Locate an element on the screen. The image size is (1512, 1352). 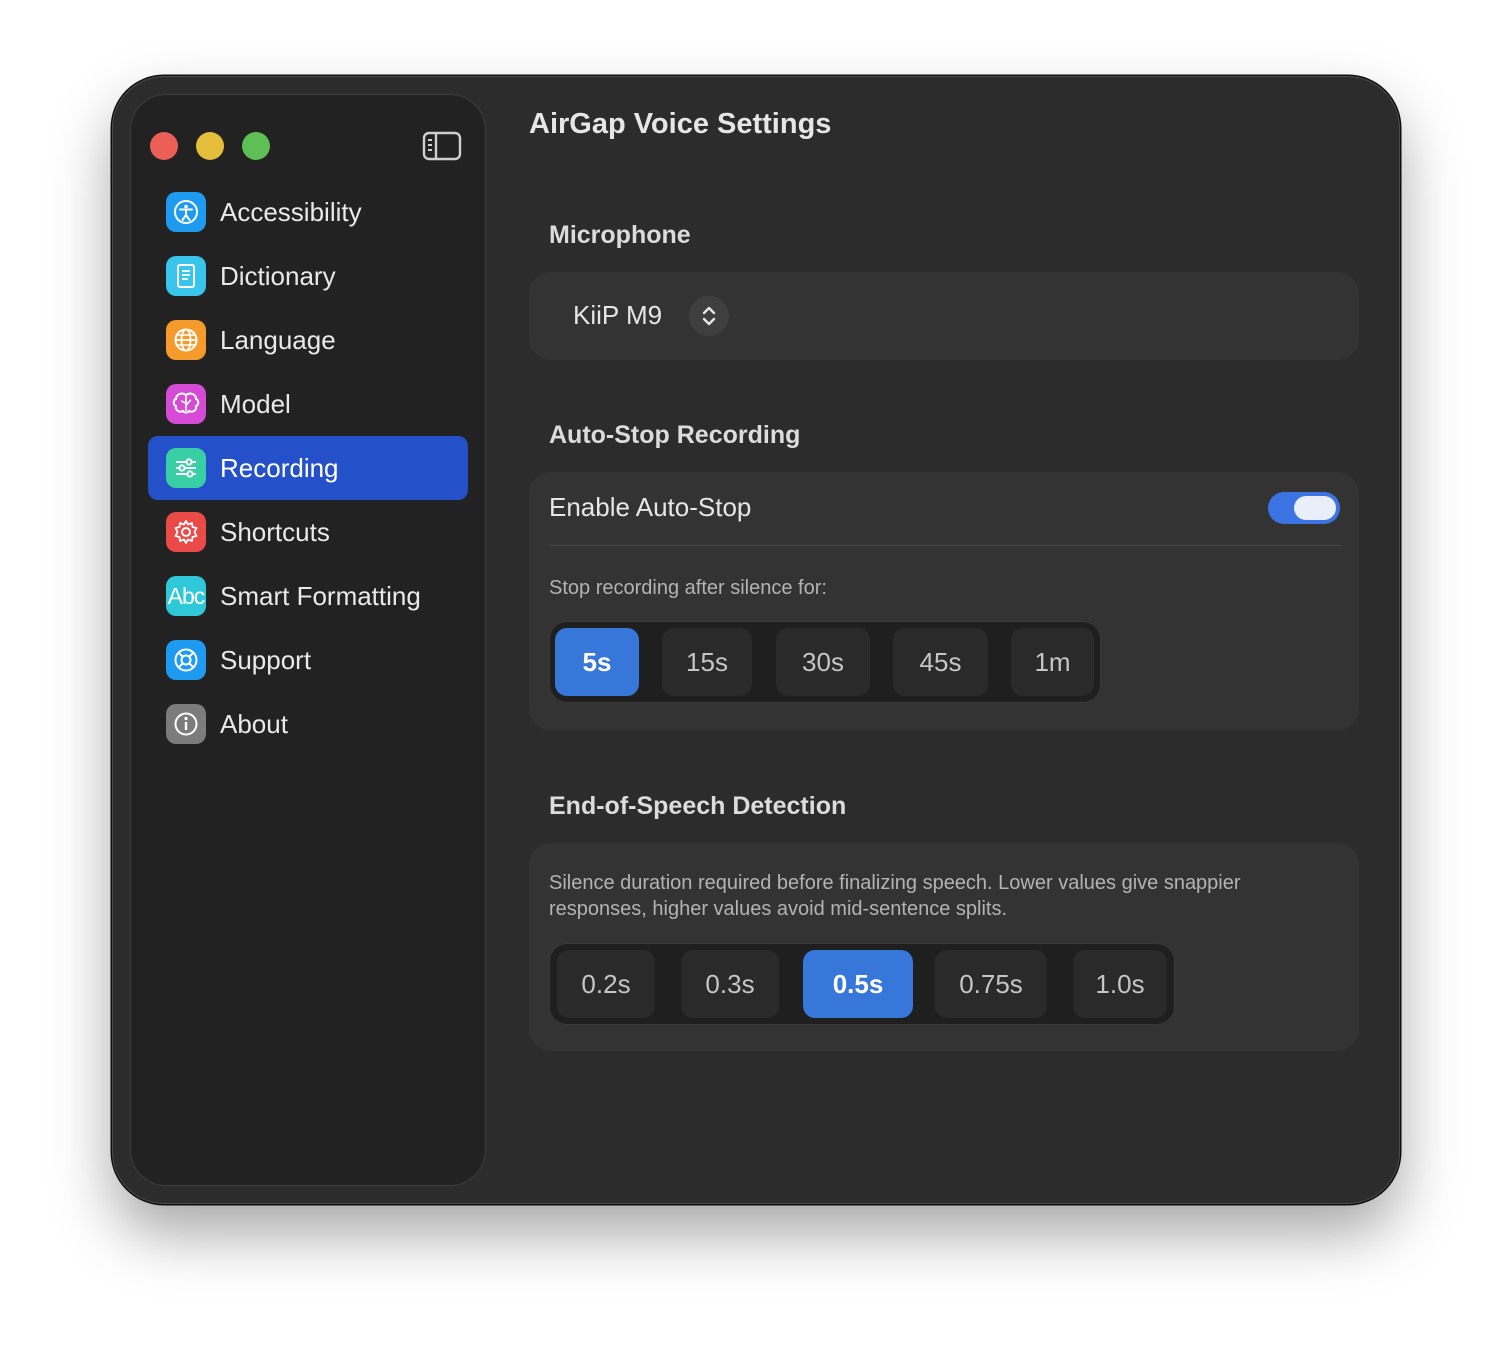
book-icon is located at coordinates (186, 276).